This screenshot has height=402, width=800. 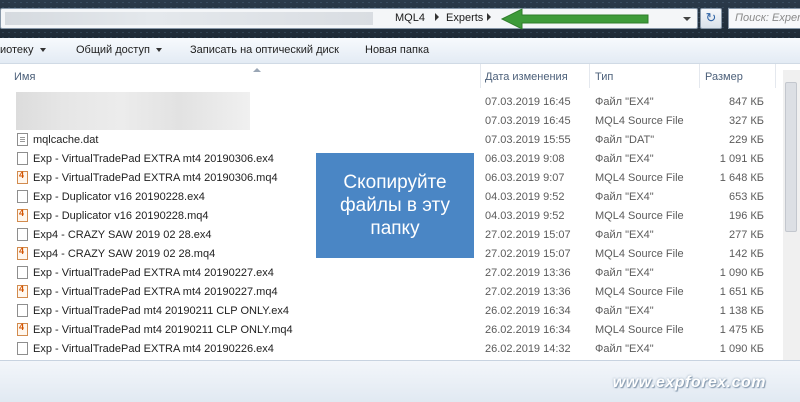 I want to click on file-size: 653 КБ, so click(x=746, y=197).